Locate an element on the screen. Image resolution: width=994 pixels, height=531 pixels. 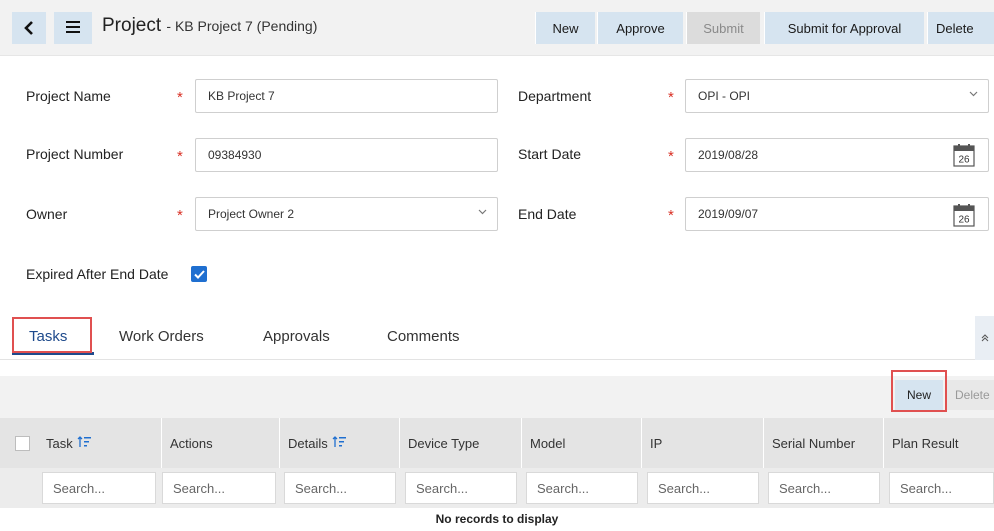
column-header-ip: IP is located at coordinates (703, 443).